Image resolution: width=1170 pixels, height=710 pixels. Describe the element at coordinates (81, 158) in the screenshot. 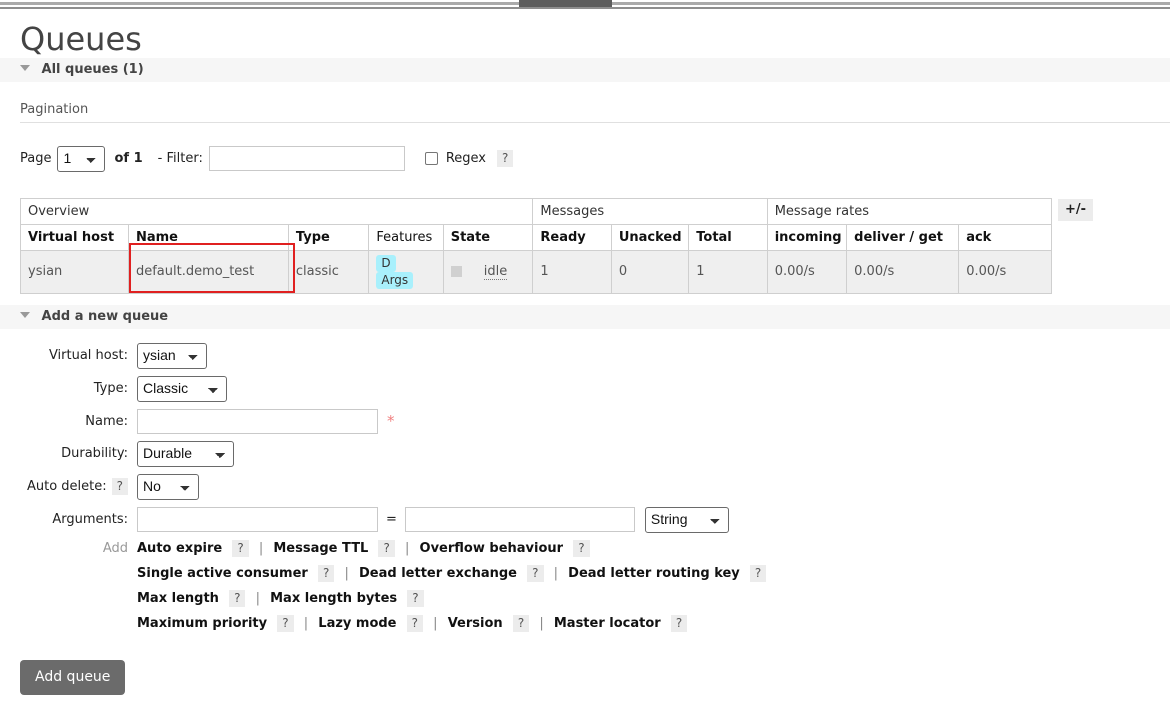

I see `page-select: 1` at that location.